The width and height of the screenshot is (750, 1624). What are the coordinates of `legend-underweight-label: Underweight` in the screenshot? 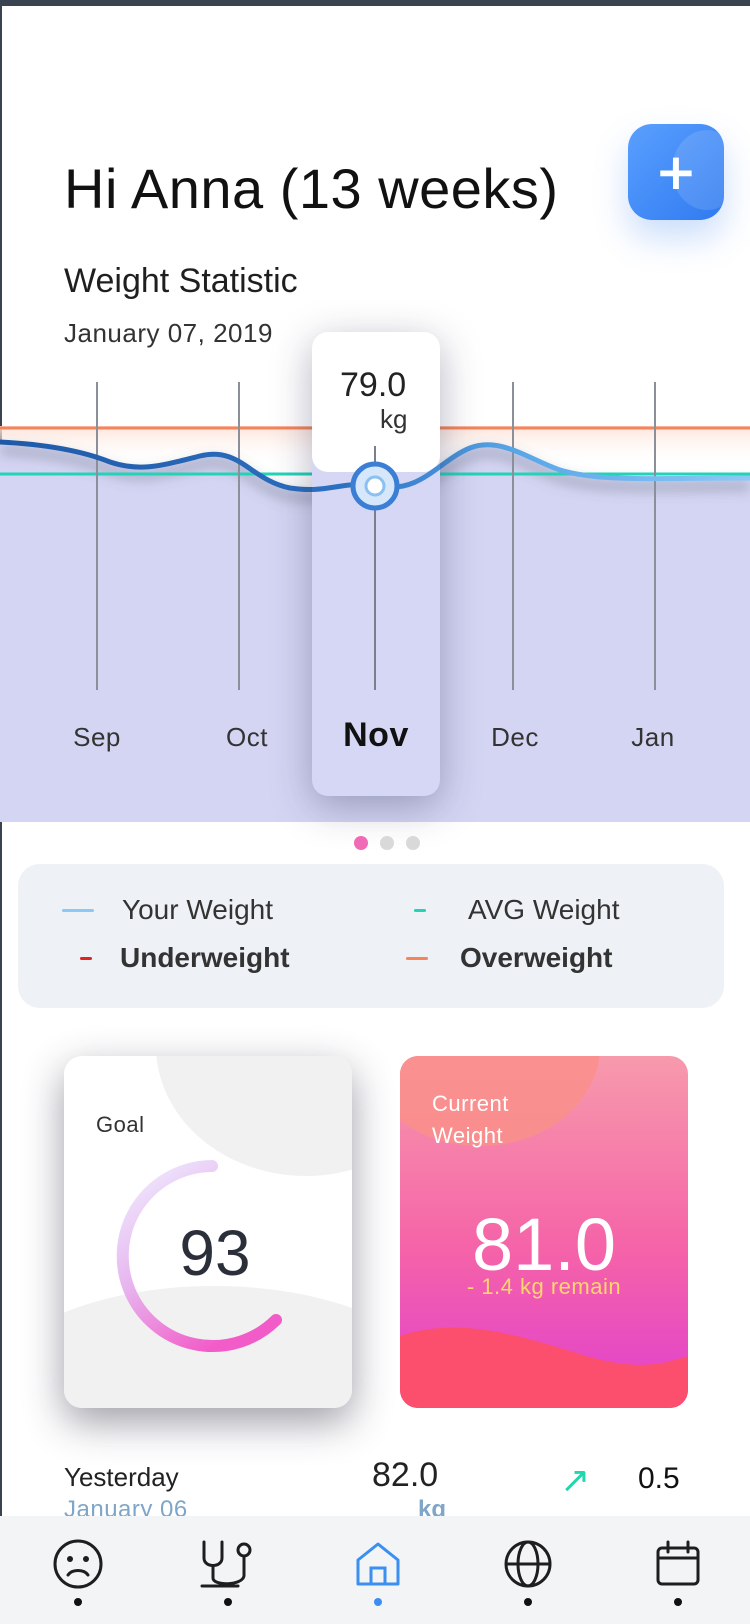 It's located at (205, 957).